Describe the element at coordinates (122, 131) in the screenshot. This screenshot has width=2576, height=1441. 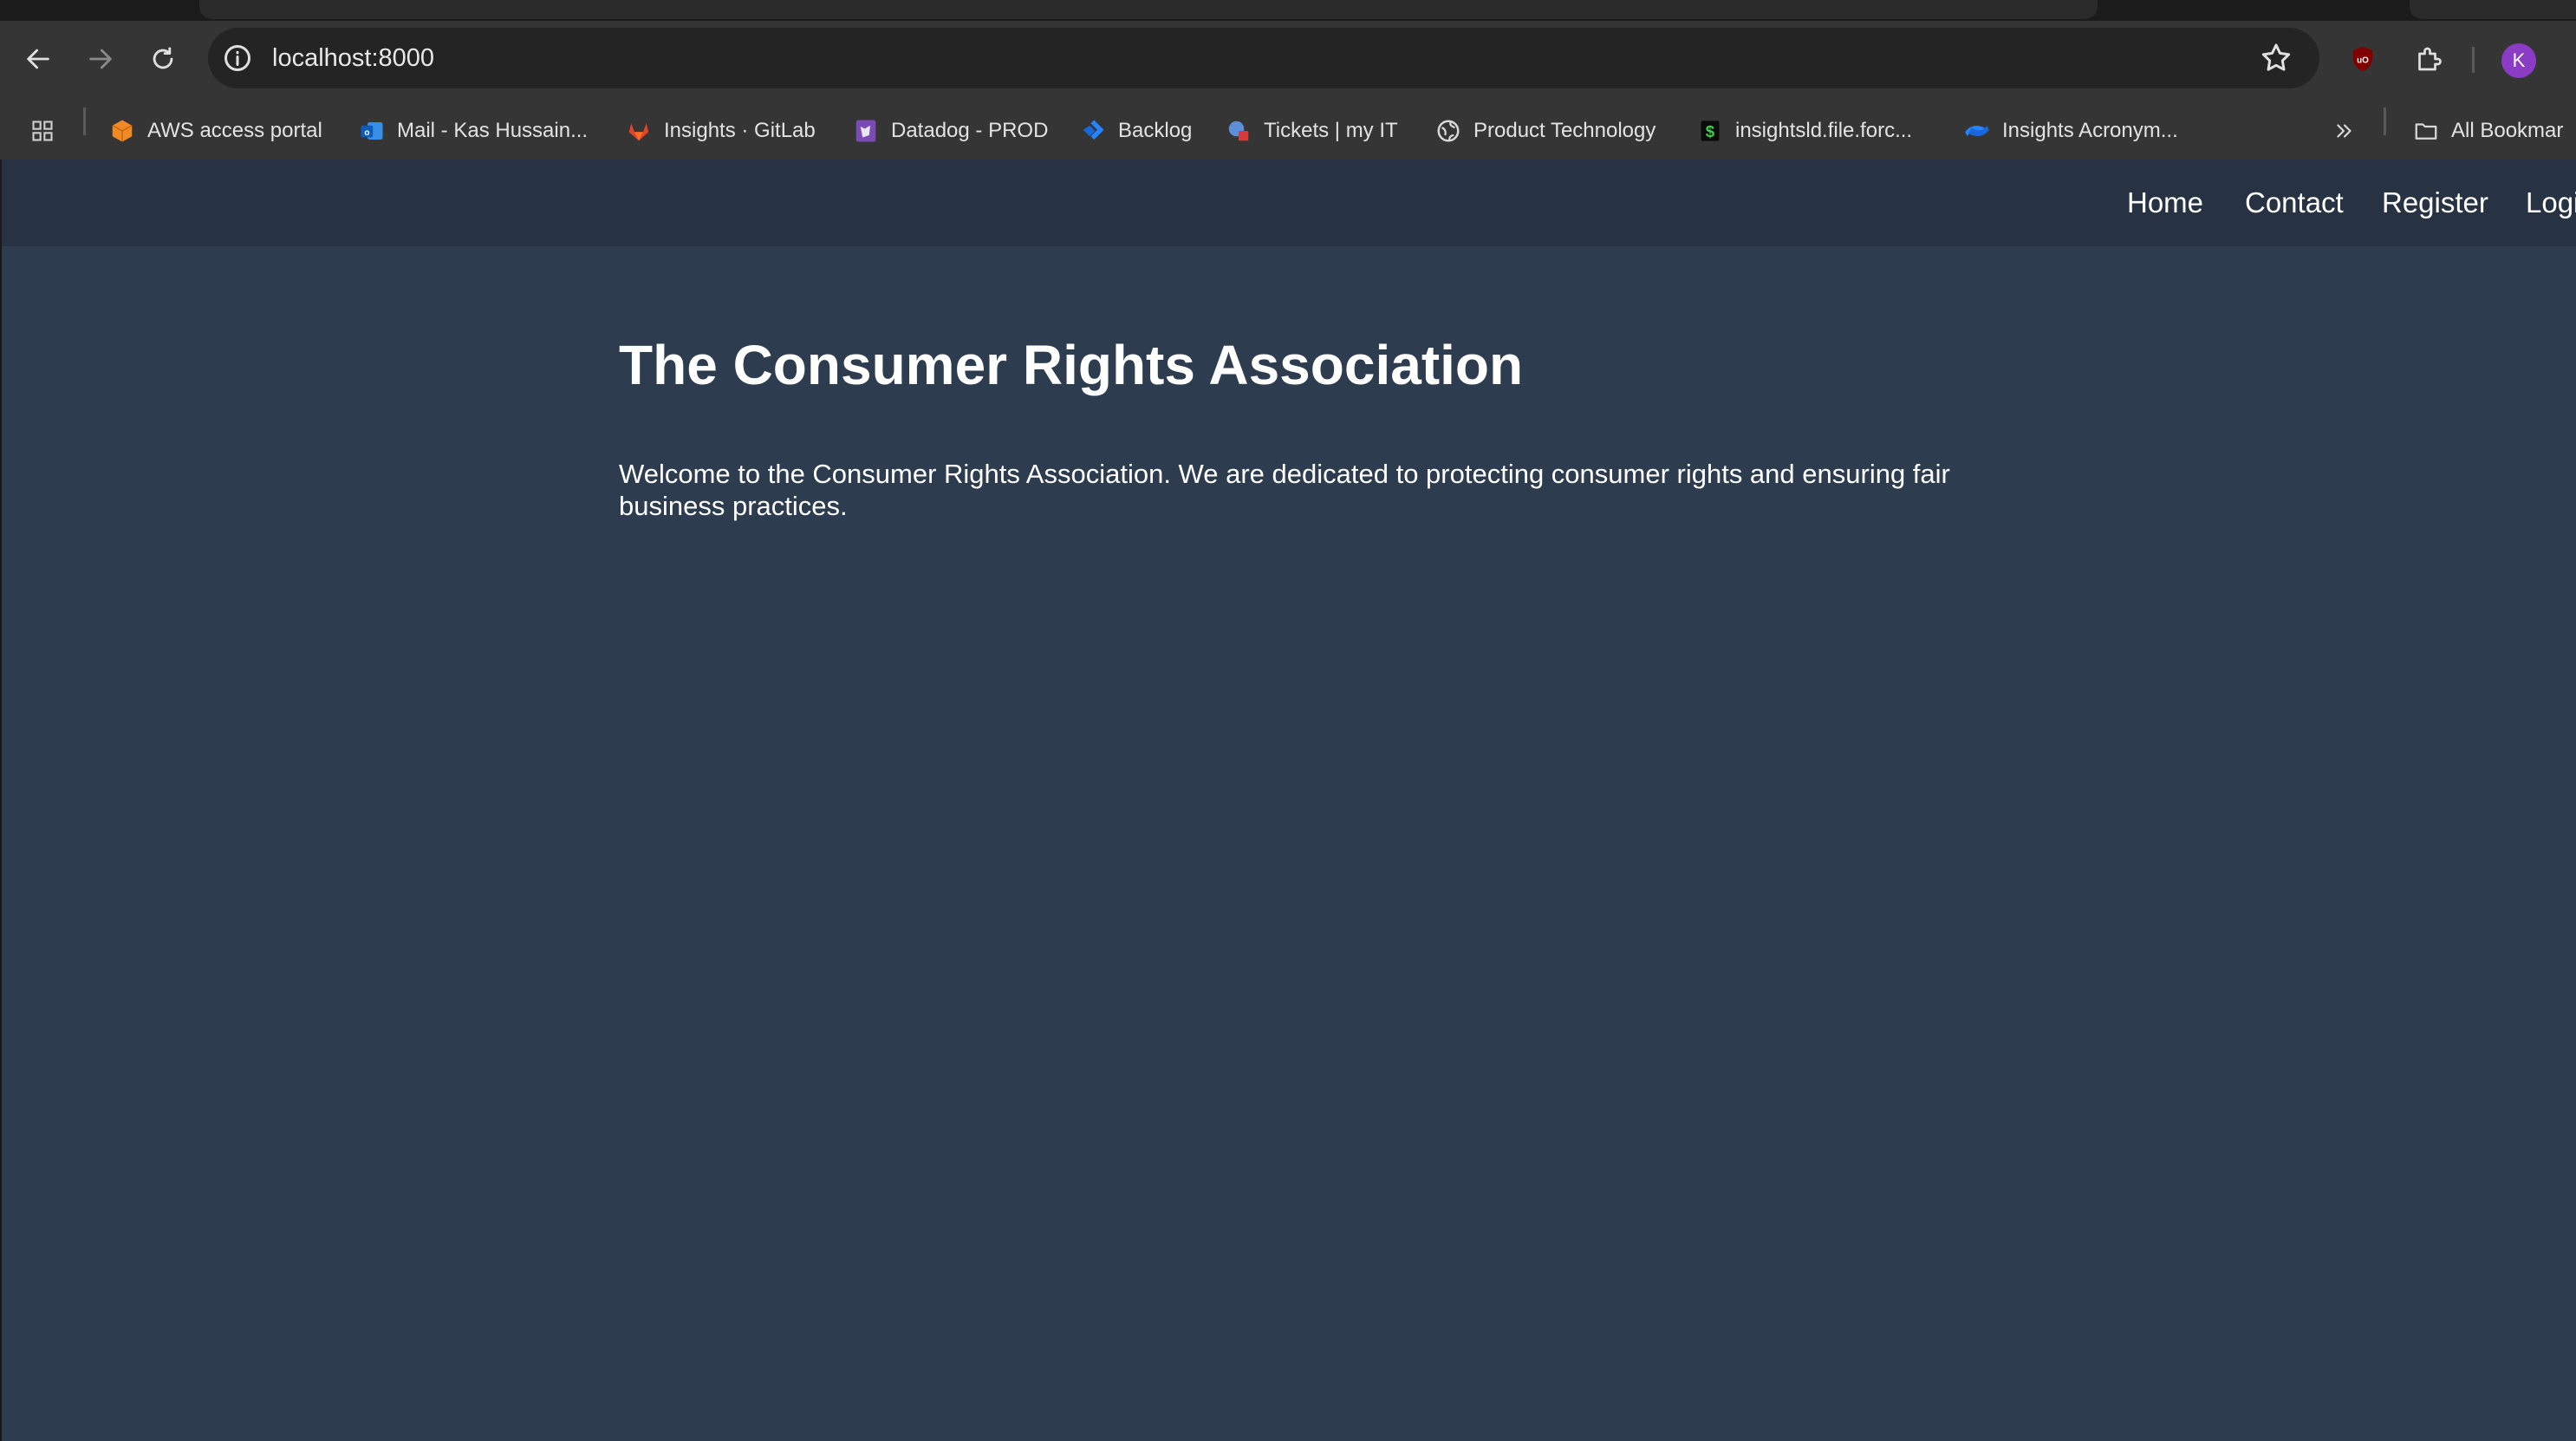
I see `aws-cube-icon` at that location.